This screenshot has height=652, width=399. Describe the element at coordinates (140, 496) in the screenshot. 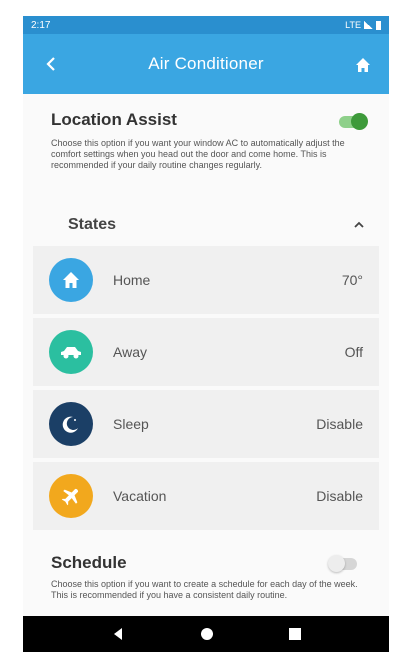

I see `state-label: Vacation` at that location.